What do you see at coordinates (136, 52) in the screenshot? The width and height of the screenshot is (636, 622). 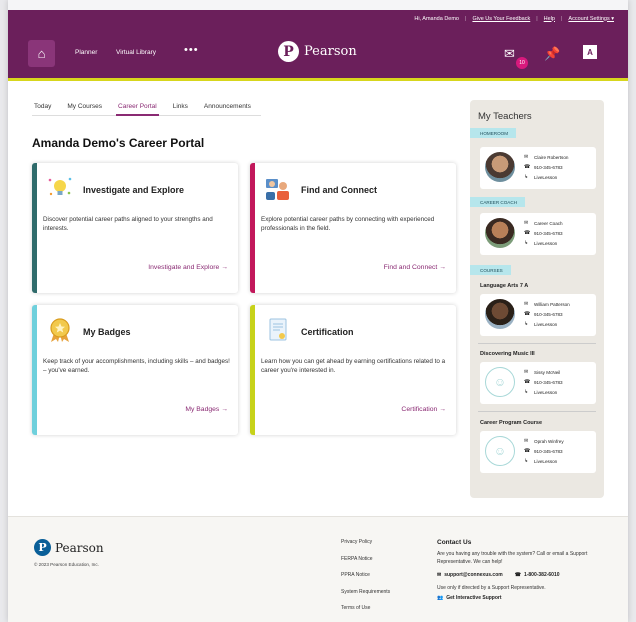 I see `nav-virtual-library: Virtual Library` at bounding box center [136, 52].